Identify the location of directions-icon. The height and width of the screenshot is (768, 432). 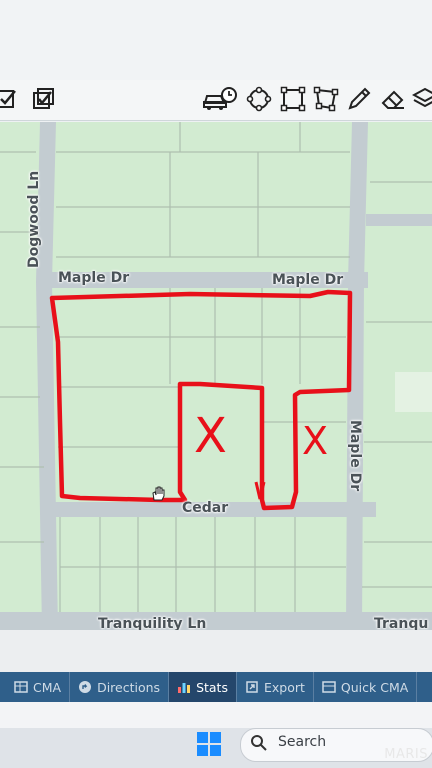
(85, 687).